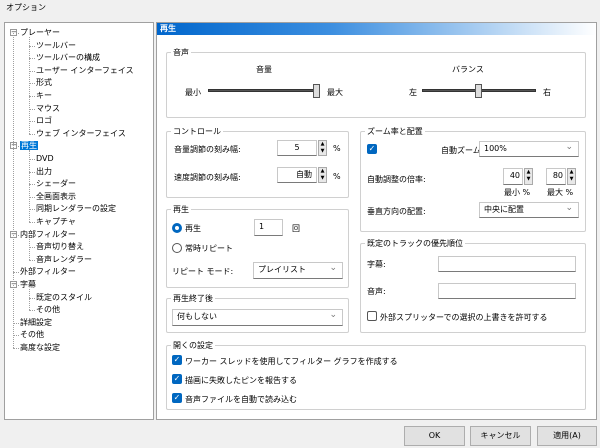 The height and width of the screenshot is (448, 600). I want to click on tree-item: 形式, so click(44, 82).